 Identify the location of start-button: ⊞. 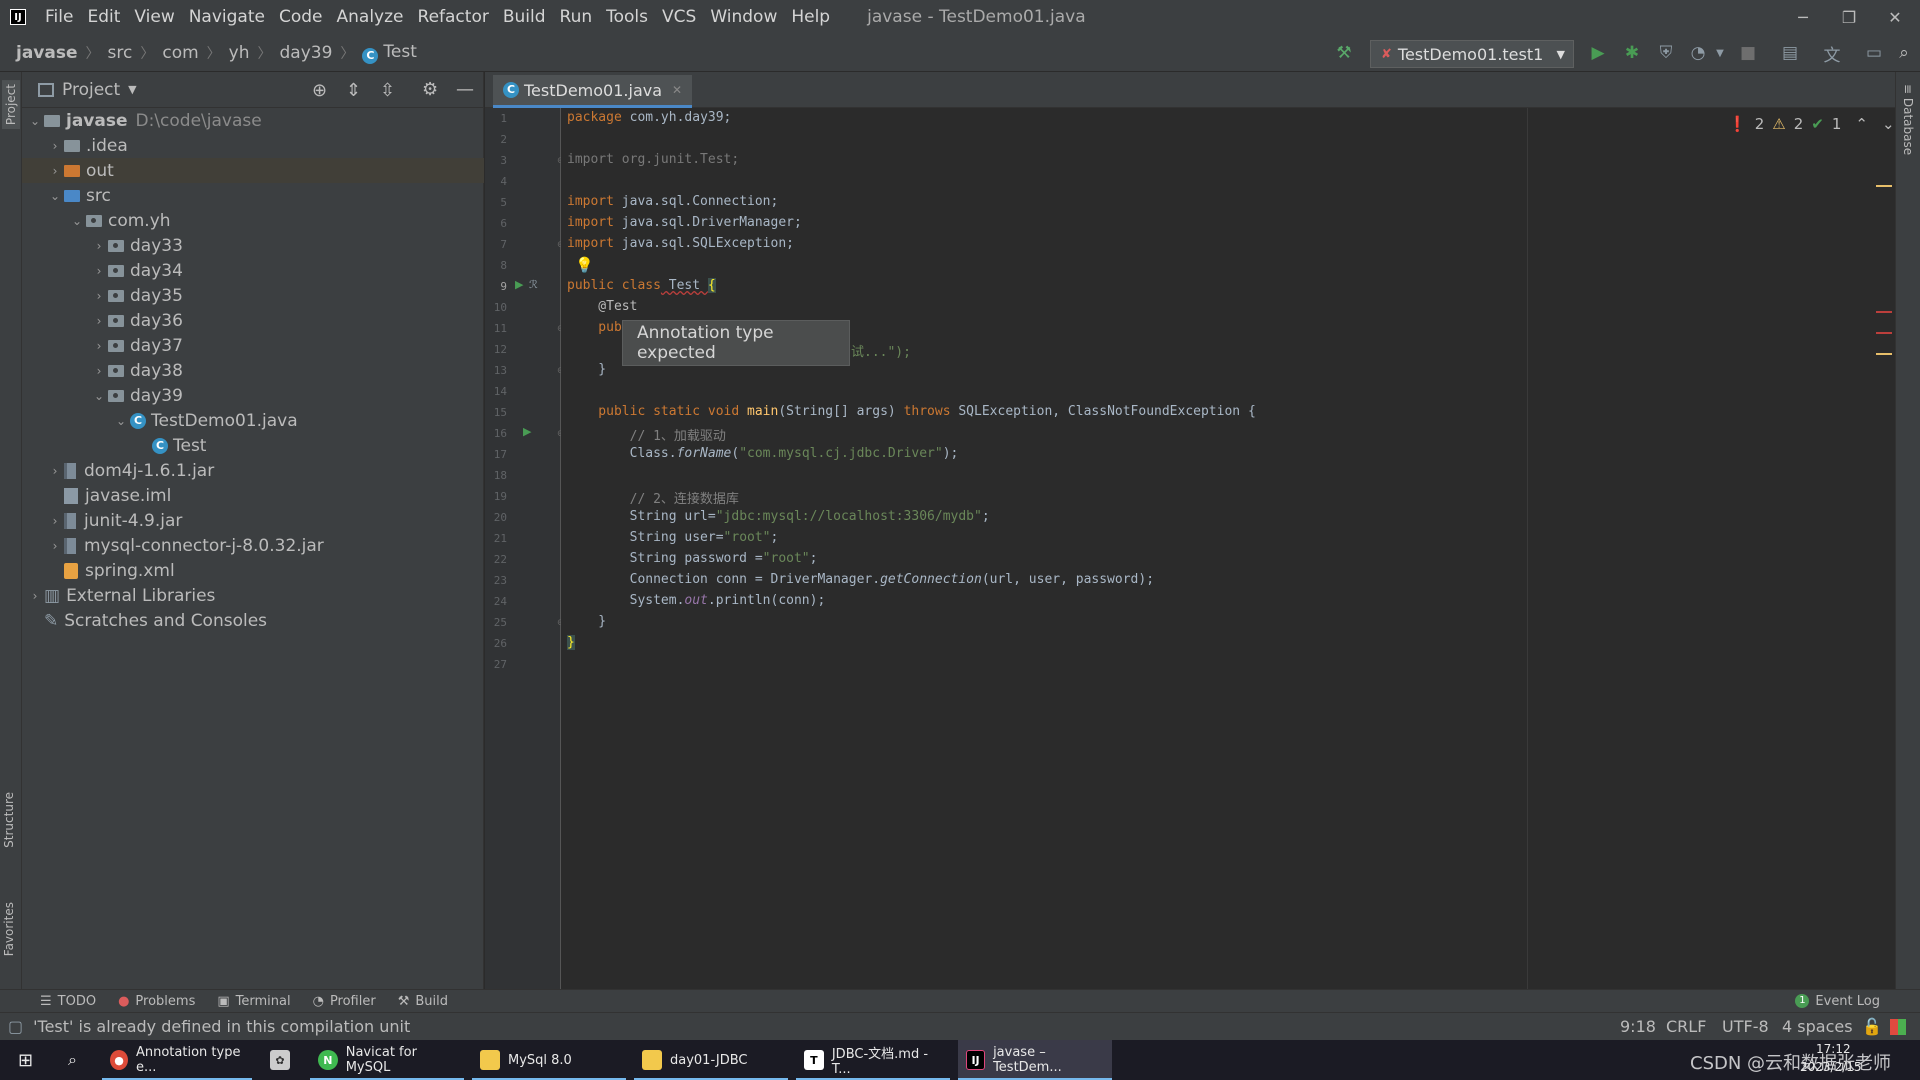
(25, 1060).